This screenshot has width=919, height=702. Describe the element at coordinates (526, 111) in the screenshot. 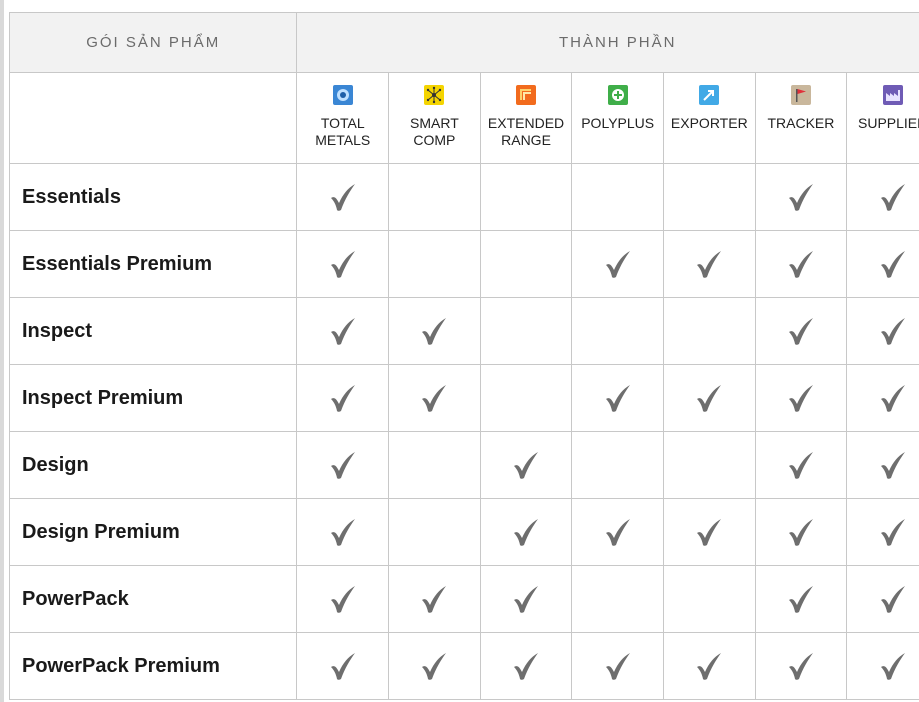

I see `component-header: EXTENDED RANGE` at that location.